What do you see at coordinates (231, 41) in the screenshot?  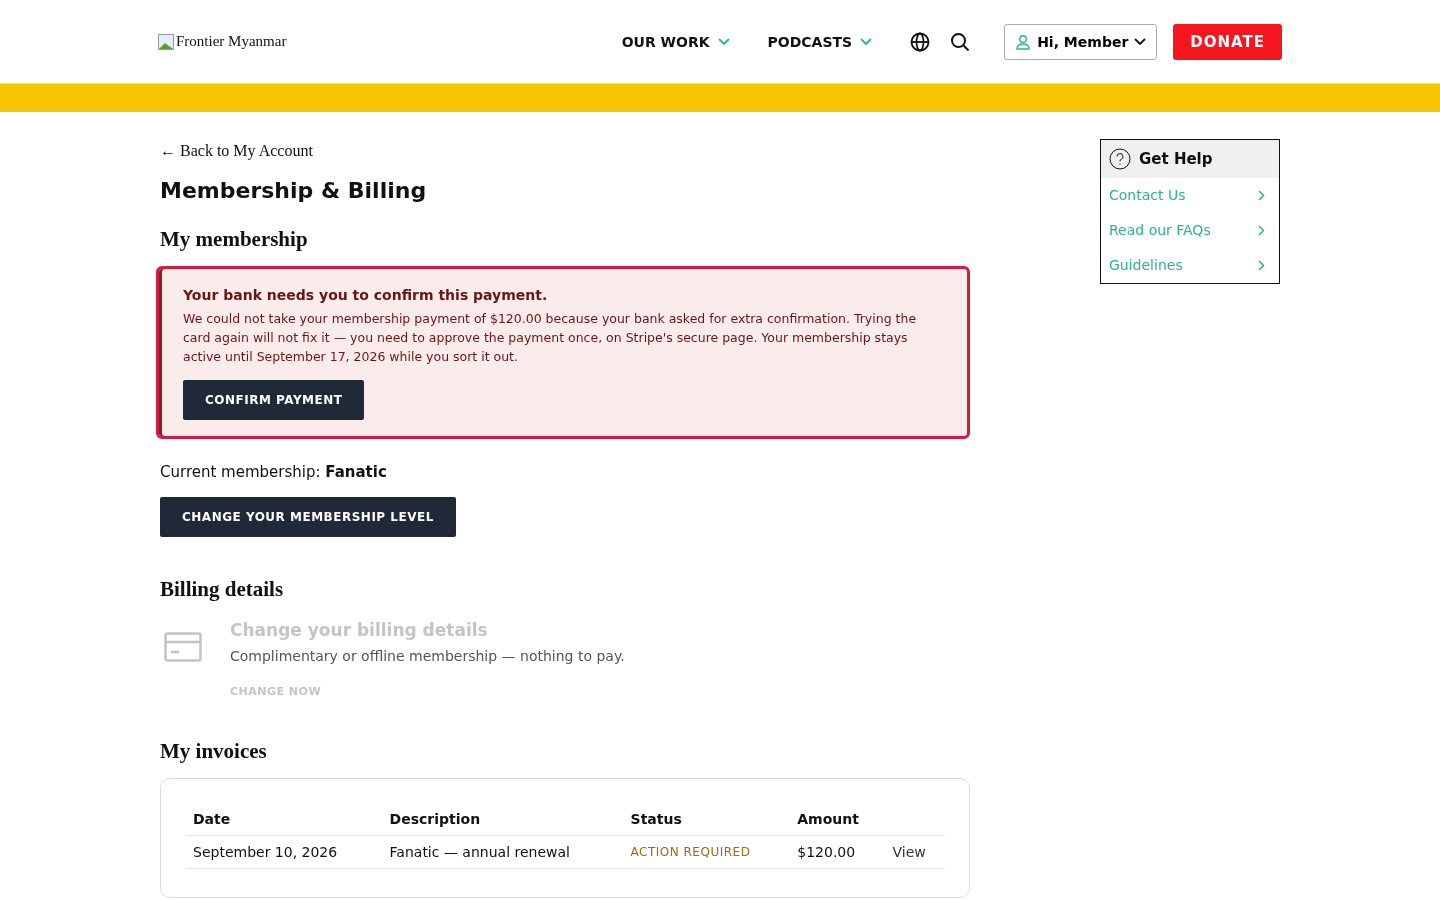 I see `logo-text: Frontier Myanmar` at bounding box center [231, 41].